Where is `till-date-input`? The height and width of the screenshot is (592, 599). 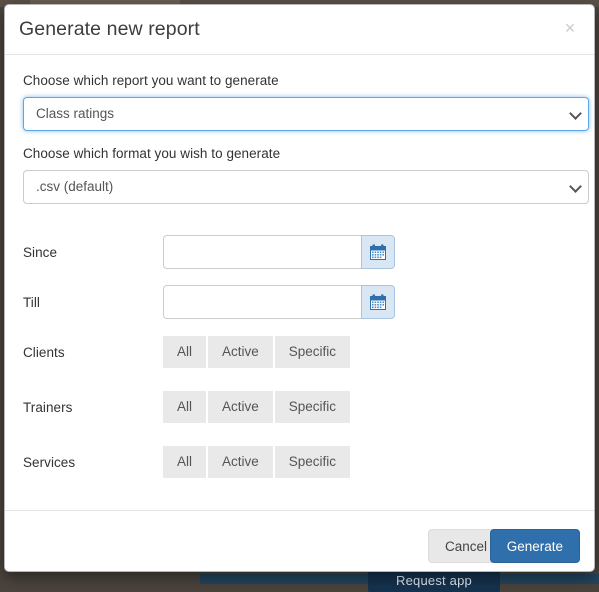
till-date-input is located at coordinates (262, 302).